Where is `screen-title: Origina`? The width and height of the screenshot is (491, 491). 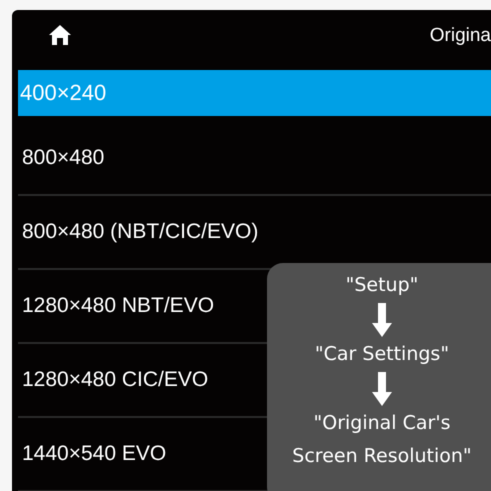
screen-title: Origina is located at coordinates (460, 36).